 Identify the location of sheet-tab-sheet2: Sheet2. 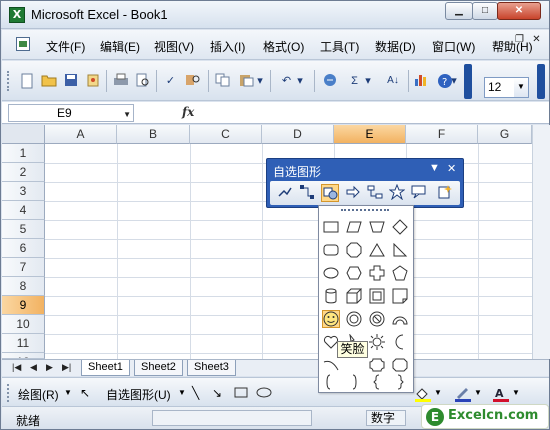
(158, 368).